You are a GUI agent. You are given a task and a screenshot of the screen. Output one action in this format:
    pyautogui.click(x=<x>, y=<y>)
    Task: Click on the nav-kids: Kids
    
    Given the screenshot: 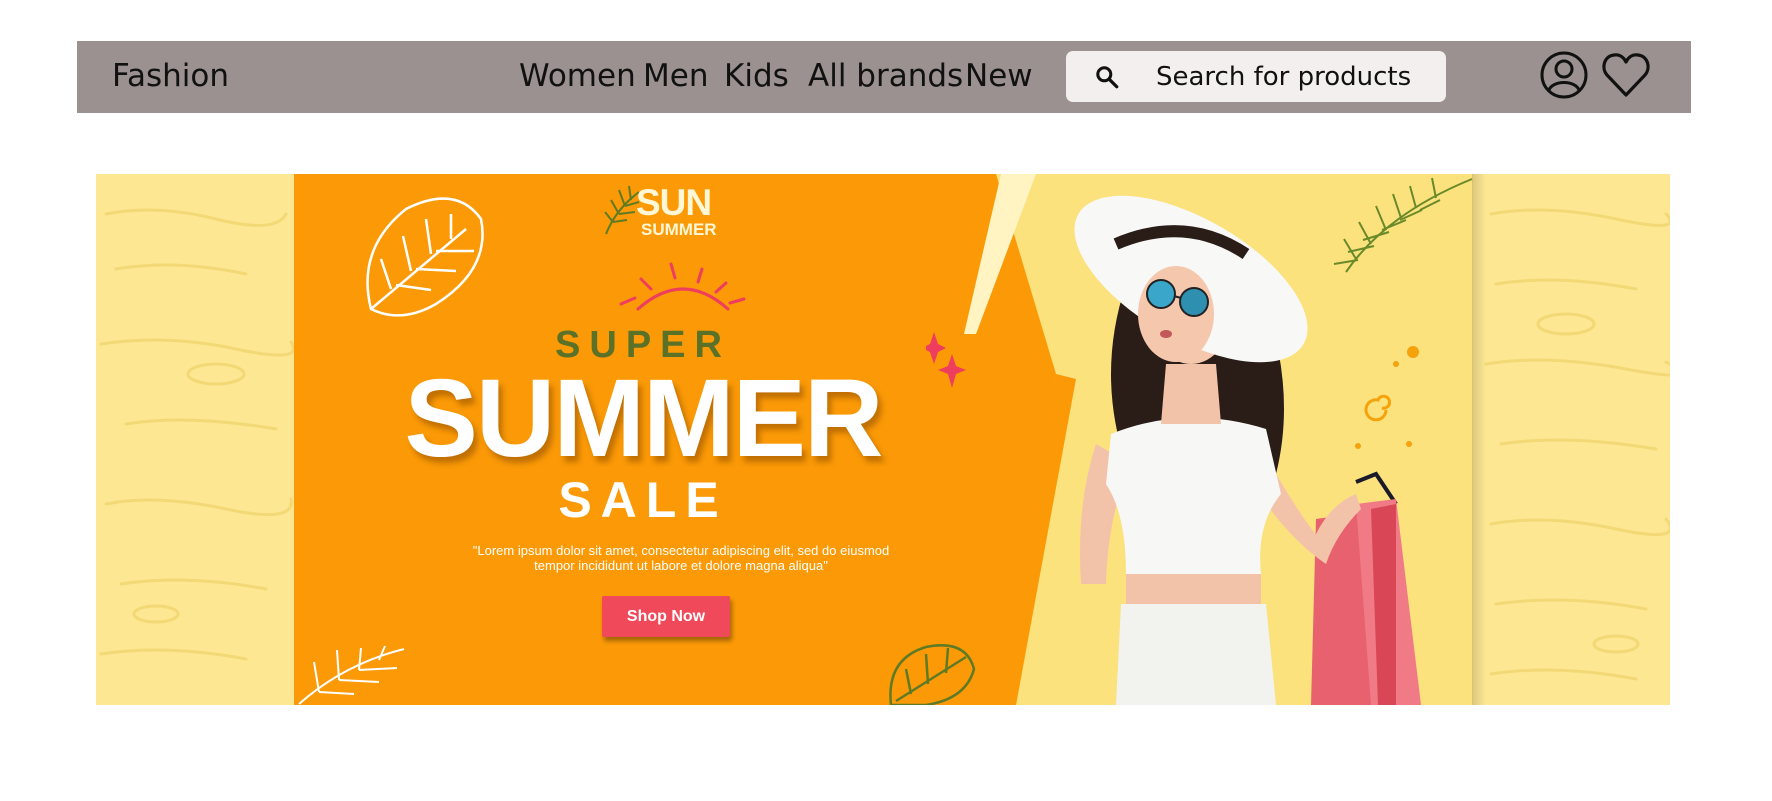 What is the action you would take?
    pyautogui.click(x=756, y=76)
    